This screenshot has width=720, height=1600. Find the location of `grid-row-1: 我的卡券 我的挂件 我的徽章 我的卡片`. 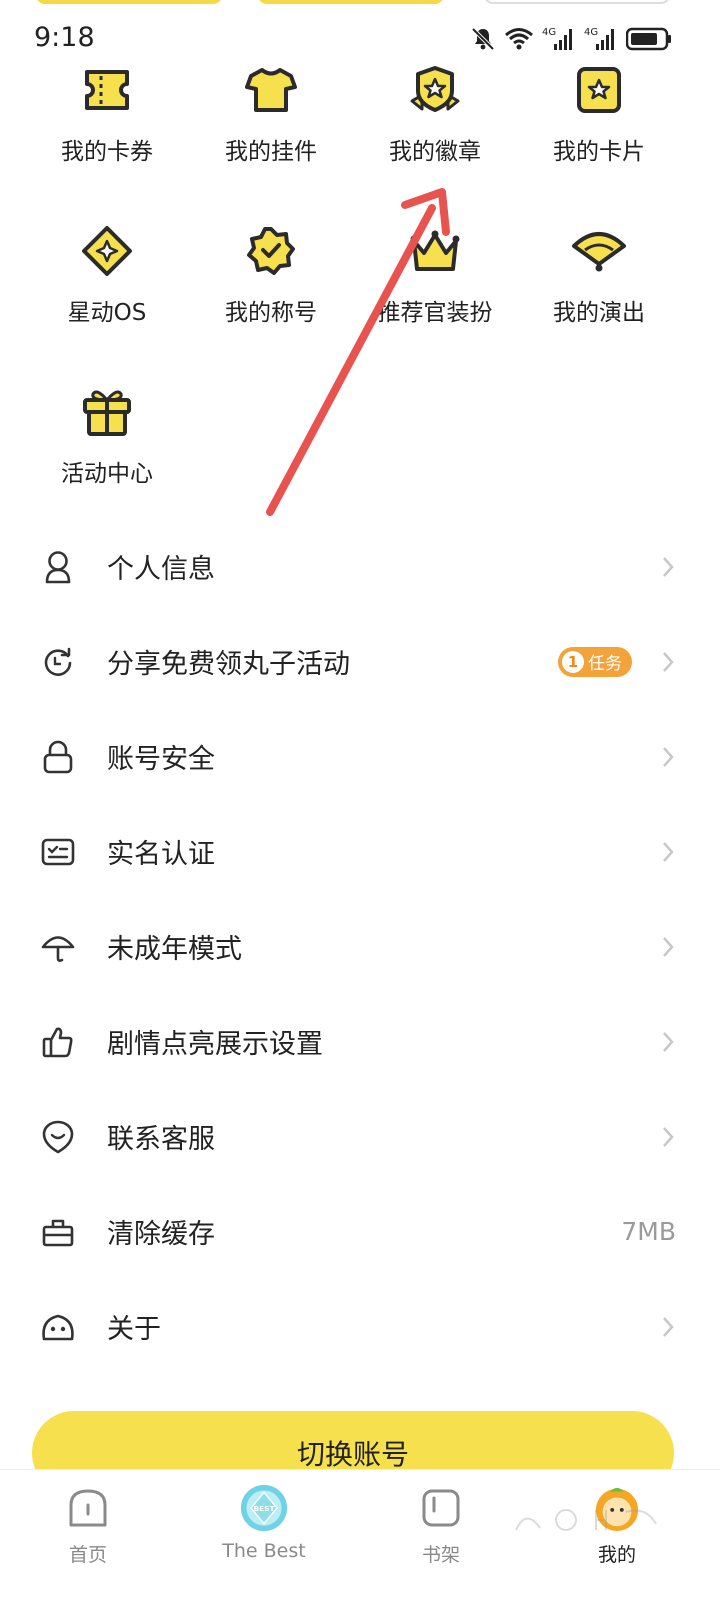

grid-row-1: 我的卡券 我的挂件 我的徽章 我的卡片 is located at coordinates (360, 142).